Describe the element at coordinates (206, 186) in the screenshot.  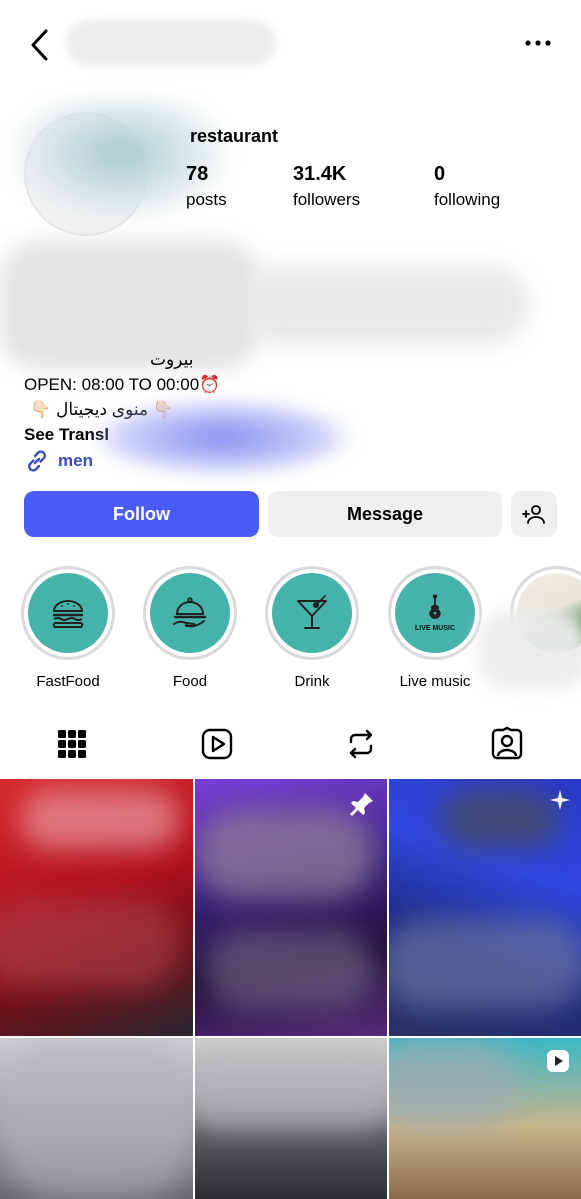
I see `stat-posts: 78 posts` at that location.